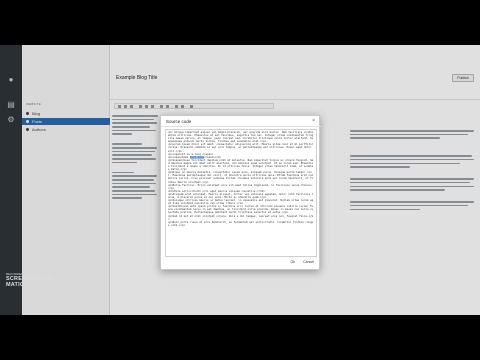  Describe the element at coordinates (241, 126) in the screenshot. I see `dialog-divider` at that location.